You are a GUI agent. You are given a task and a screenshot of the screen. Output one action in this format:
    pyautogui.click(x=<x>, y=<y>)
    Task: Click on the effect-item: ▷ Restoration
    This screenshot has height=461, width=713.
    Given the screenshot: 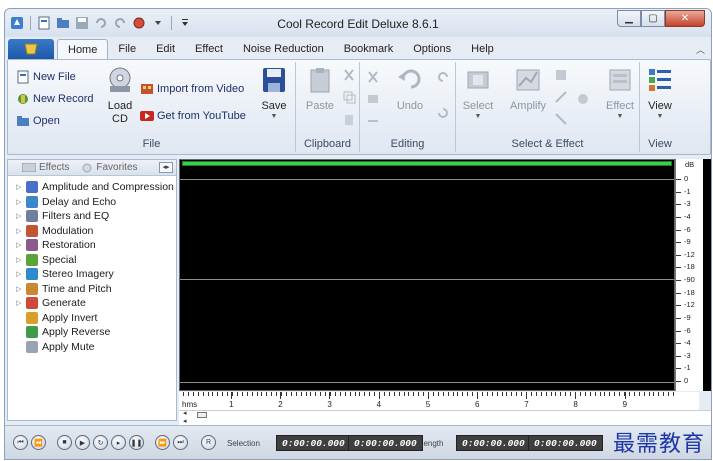 What is the action you would take?
    pyautogui.click(x=92, y=245)
    